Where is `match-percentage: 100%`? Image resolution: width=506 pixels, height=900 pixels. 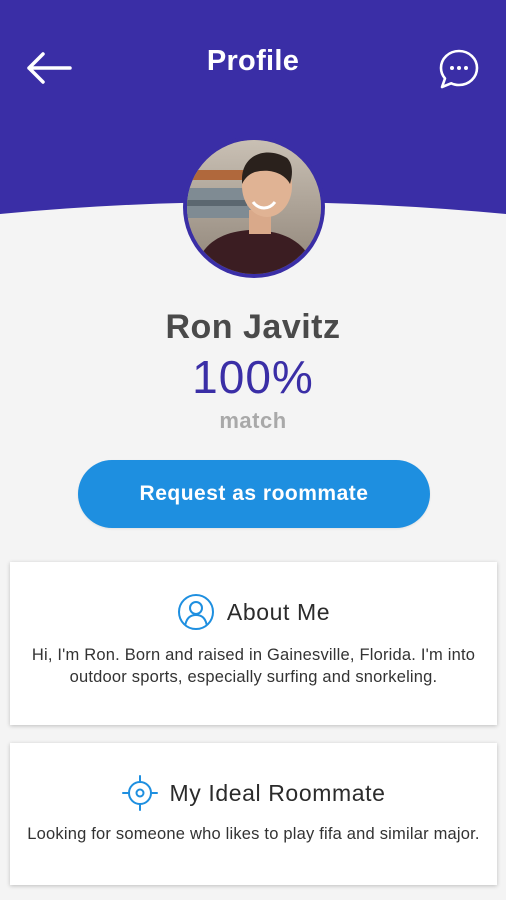 match-percentage: 100% is located at coordinates (253, 377).